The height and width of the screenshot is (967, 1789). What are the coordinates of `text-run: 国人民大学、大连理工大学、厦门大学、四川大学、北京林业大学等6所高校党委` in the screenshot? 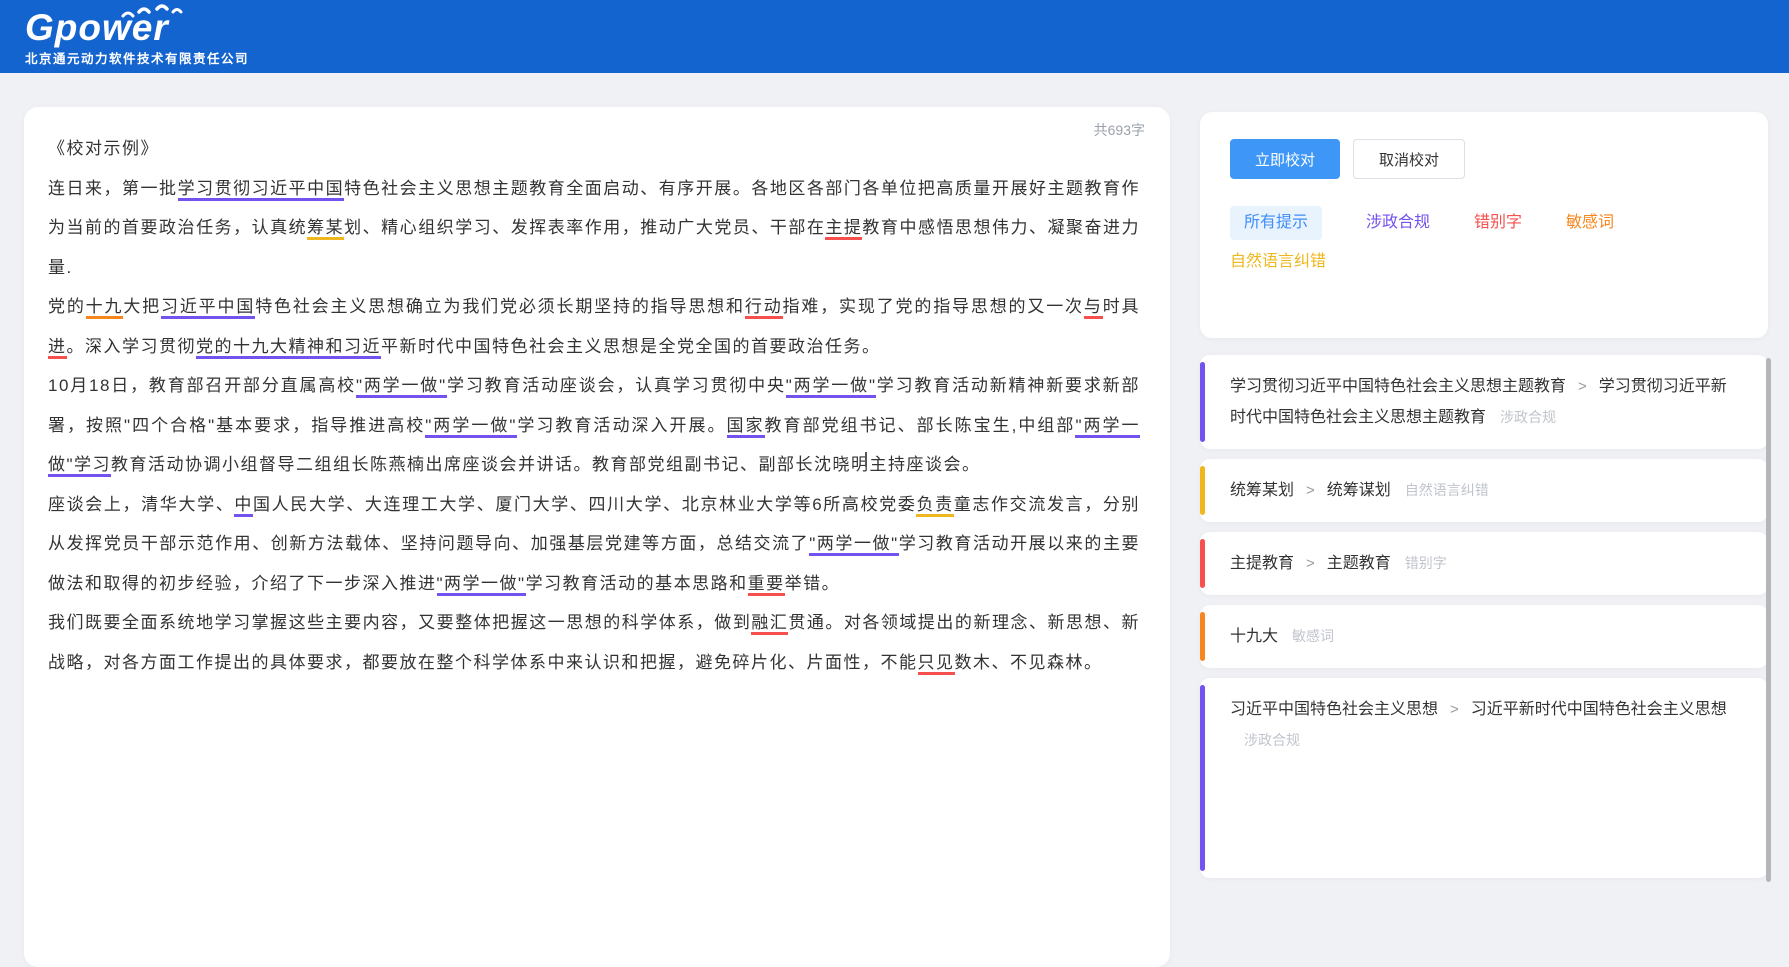 It's located at (585, 504).